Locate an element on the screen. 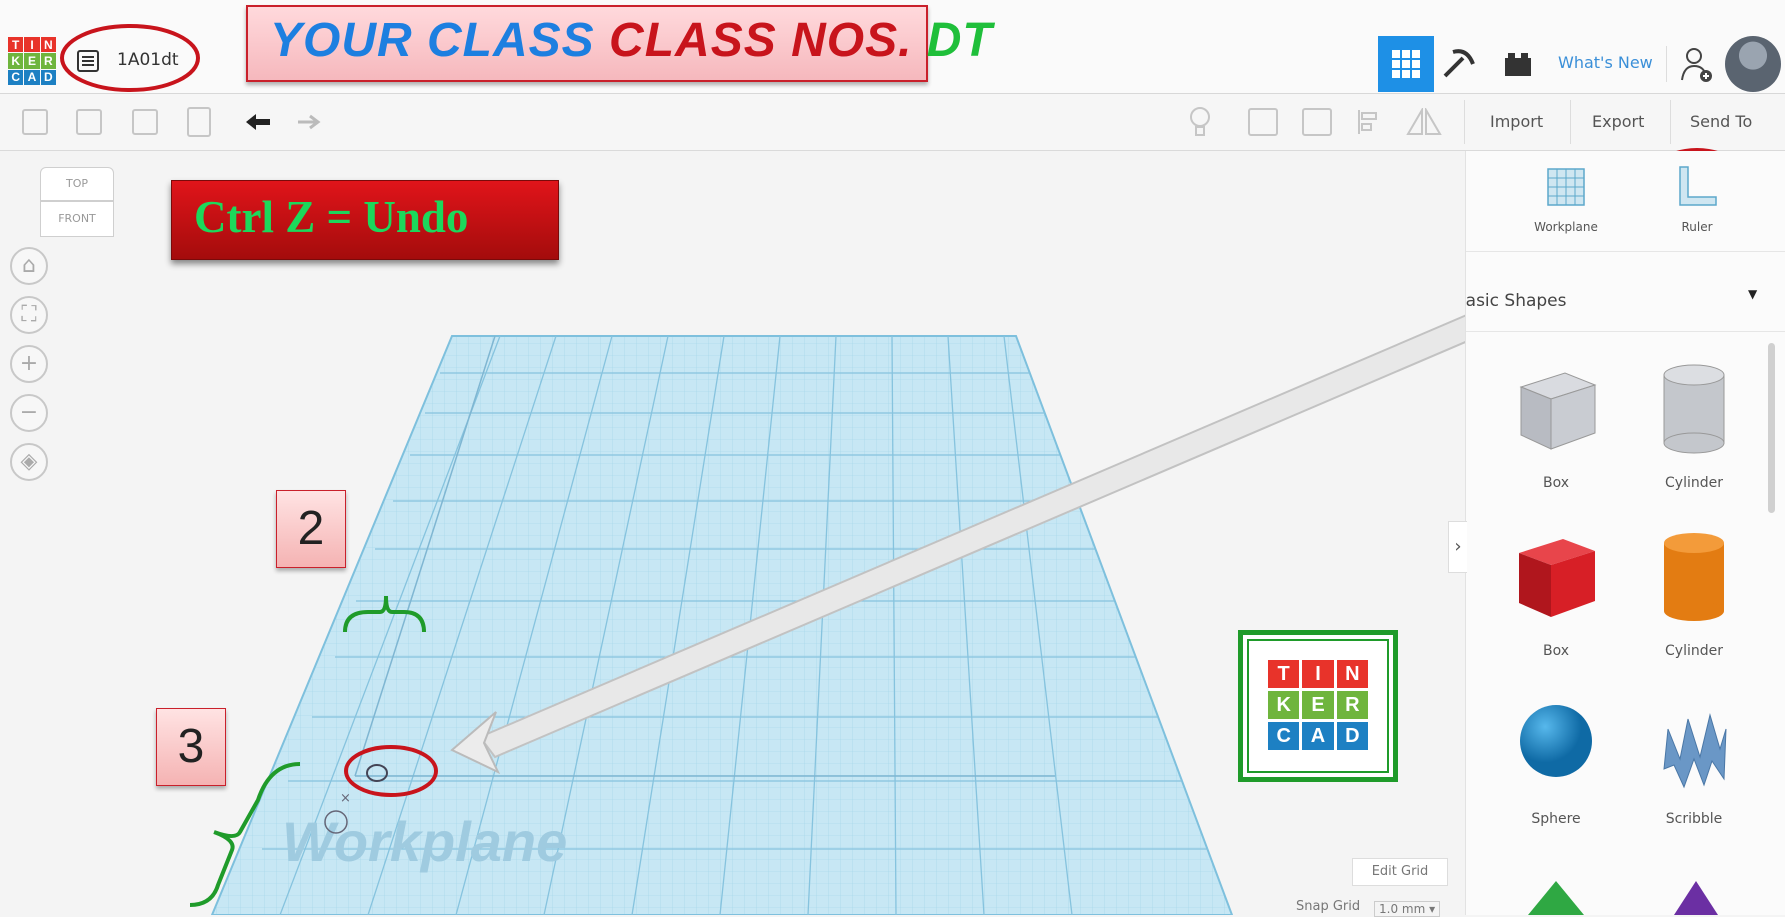  badge-letter: I is located at coordinates (1318, 674).